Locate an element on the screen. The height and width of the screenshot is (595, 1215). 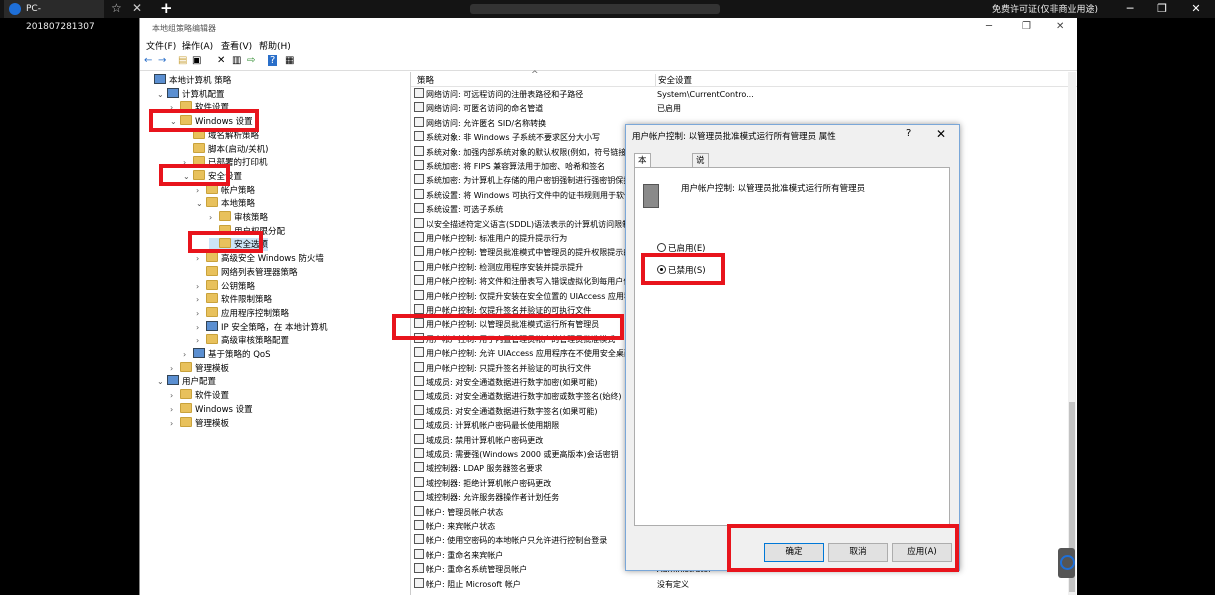
menu-help: 帮助(H) is located at coordinates (275, 45).